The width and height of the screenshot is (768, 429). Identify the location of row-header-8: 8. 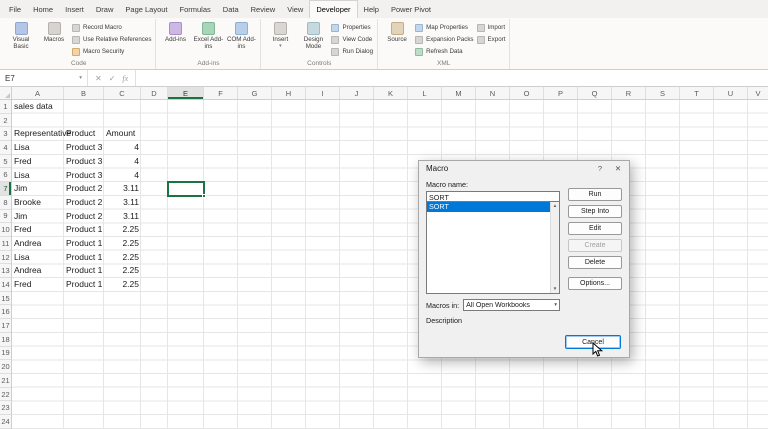
(5, 203).